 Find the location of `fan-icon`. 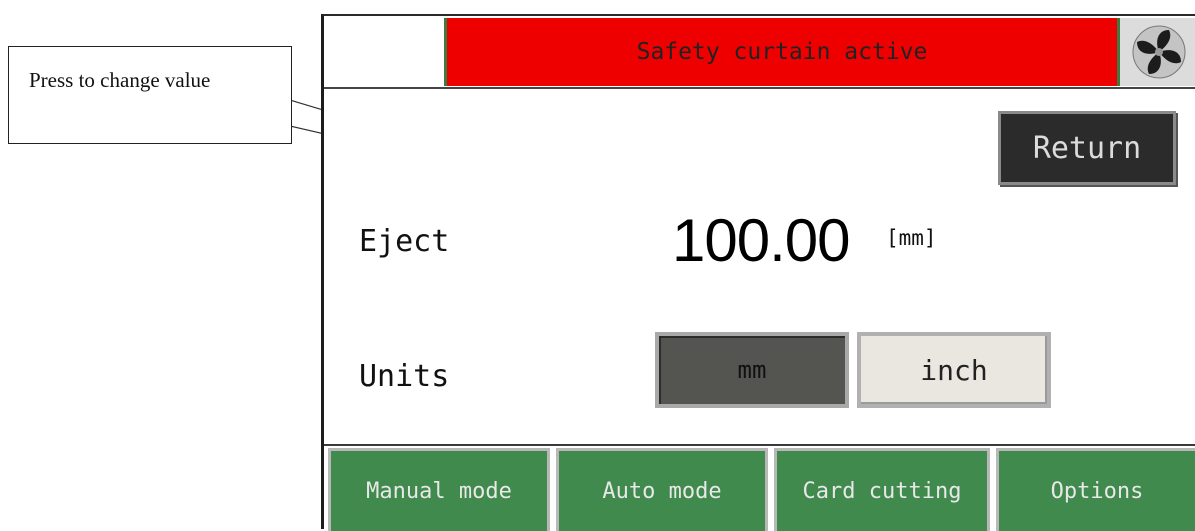

fan-icon is located at coordinates (1159, 52).